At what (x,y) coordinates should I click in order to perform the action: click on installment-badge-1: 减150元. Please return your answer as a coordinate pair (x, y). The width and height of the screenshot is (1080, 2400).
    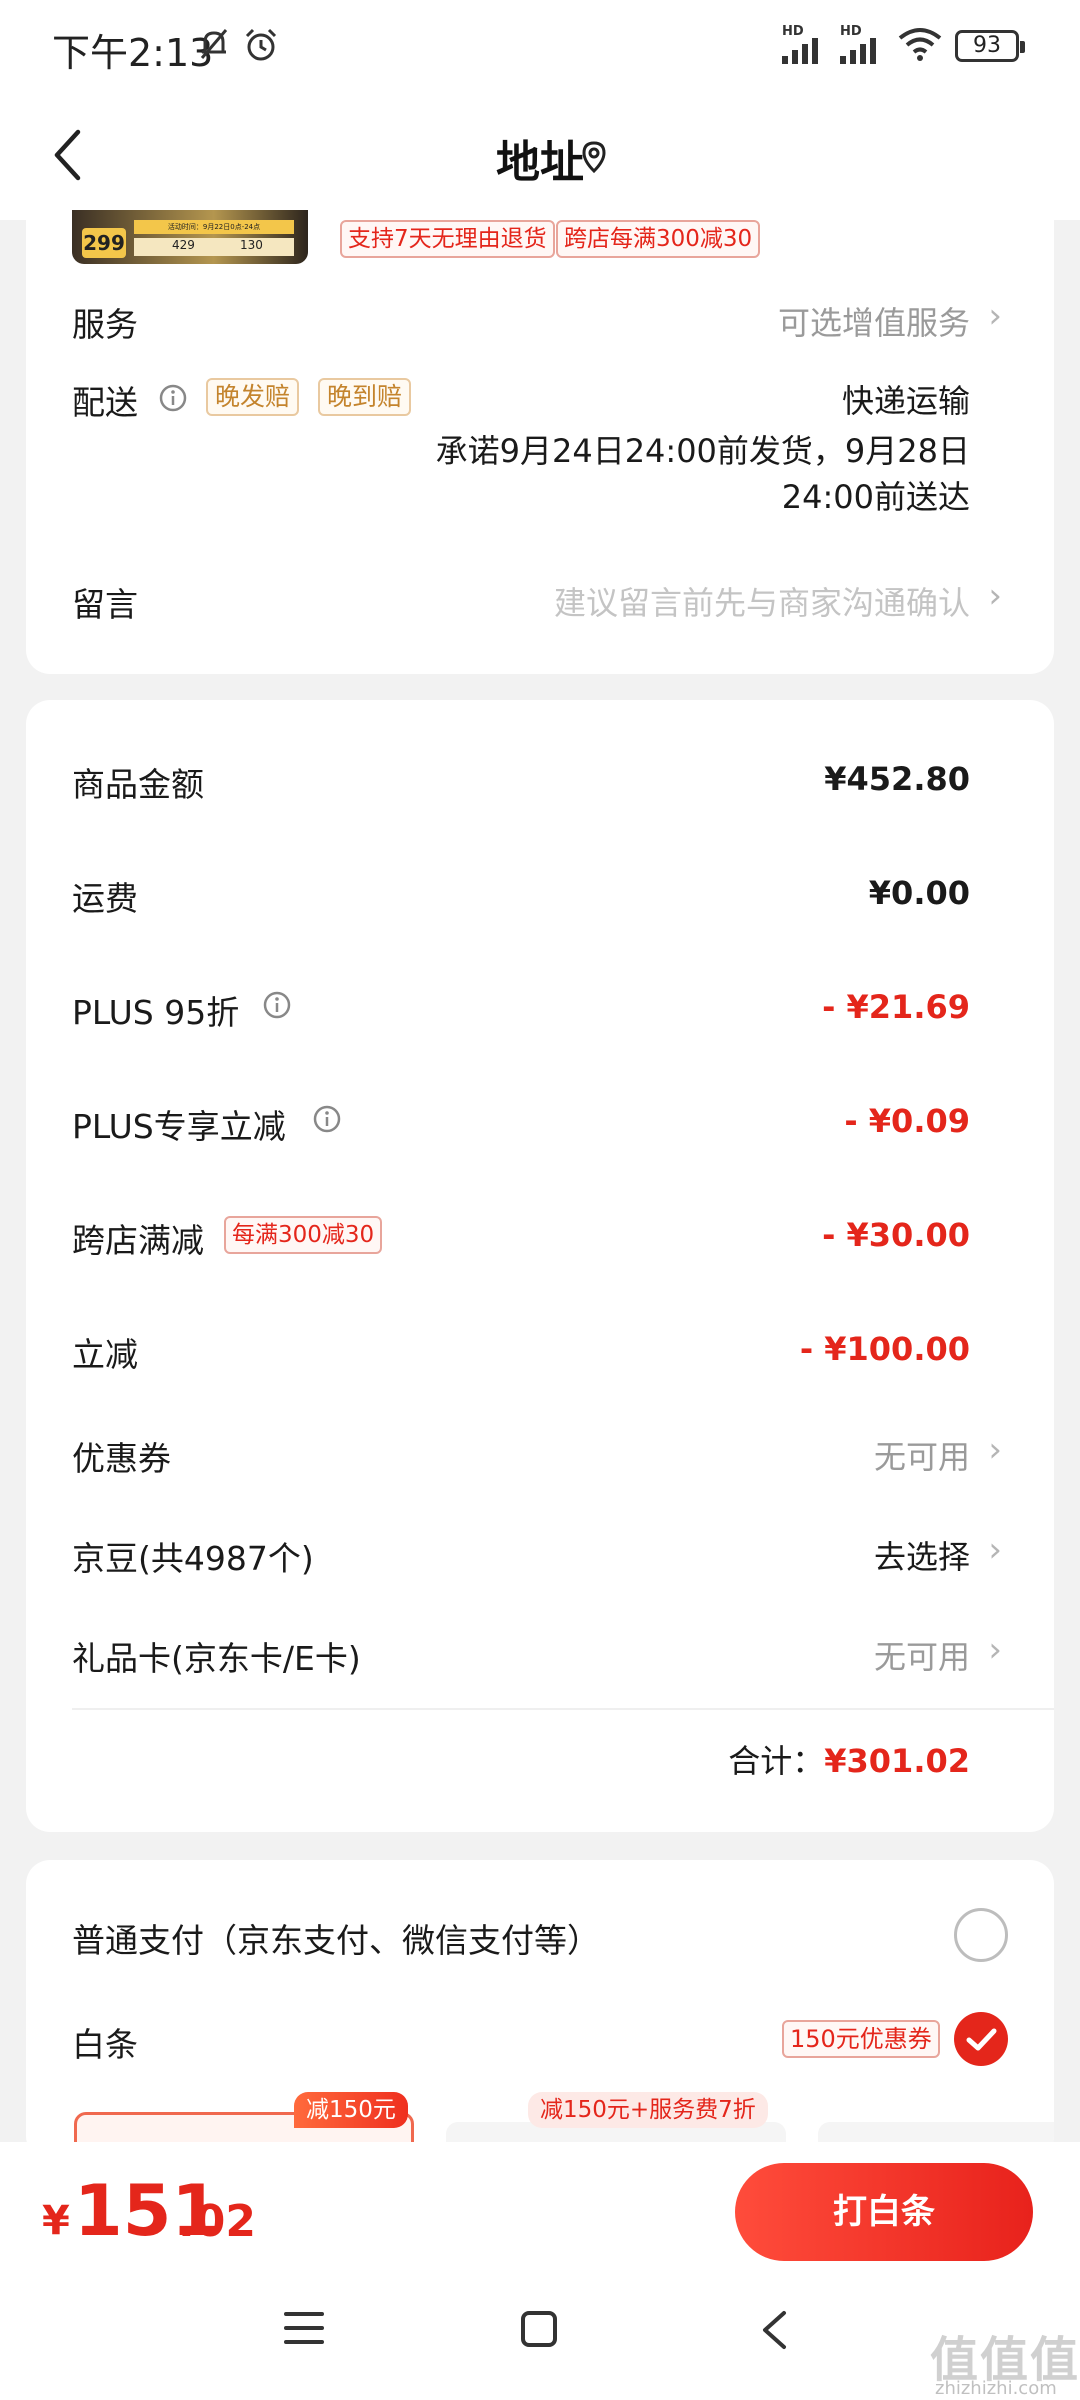
    Looking at the image, I should click on (351, 2110).